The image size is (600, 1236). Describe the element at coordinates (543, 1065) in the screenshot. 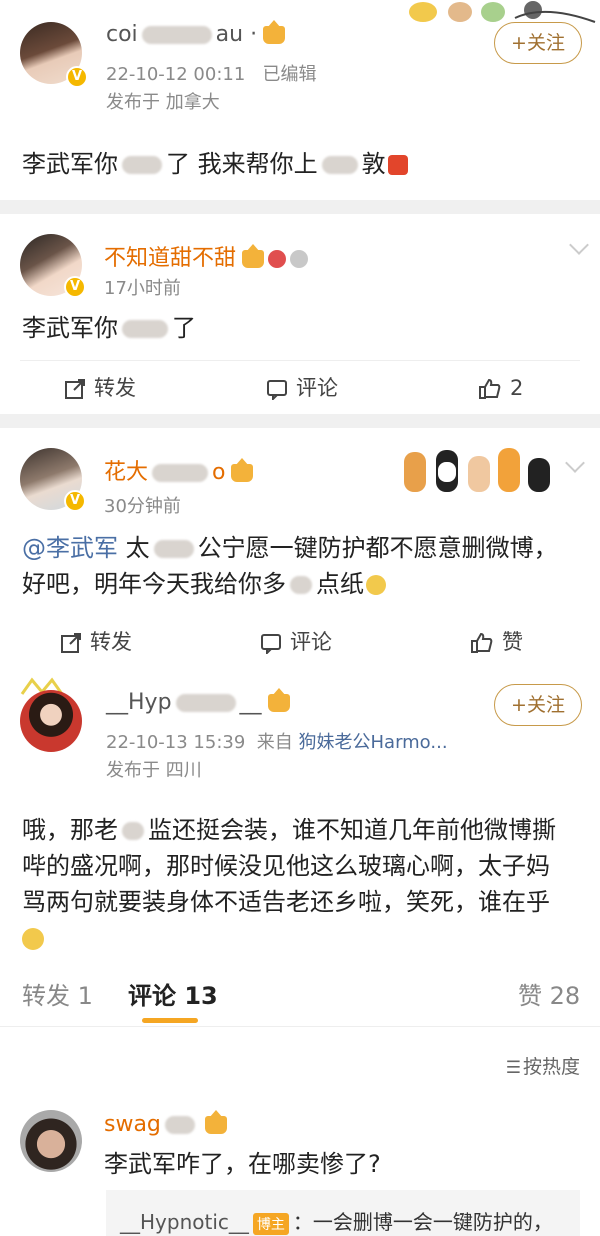

I see `sort-by-hot-button: ☰ 按热度` at that location.